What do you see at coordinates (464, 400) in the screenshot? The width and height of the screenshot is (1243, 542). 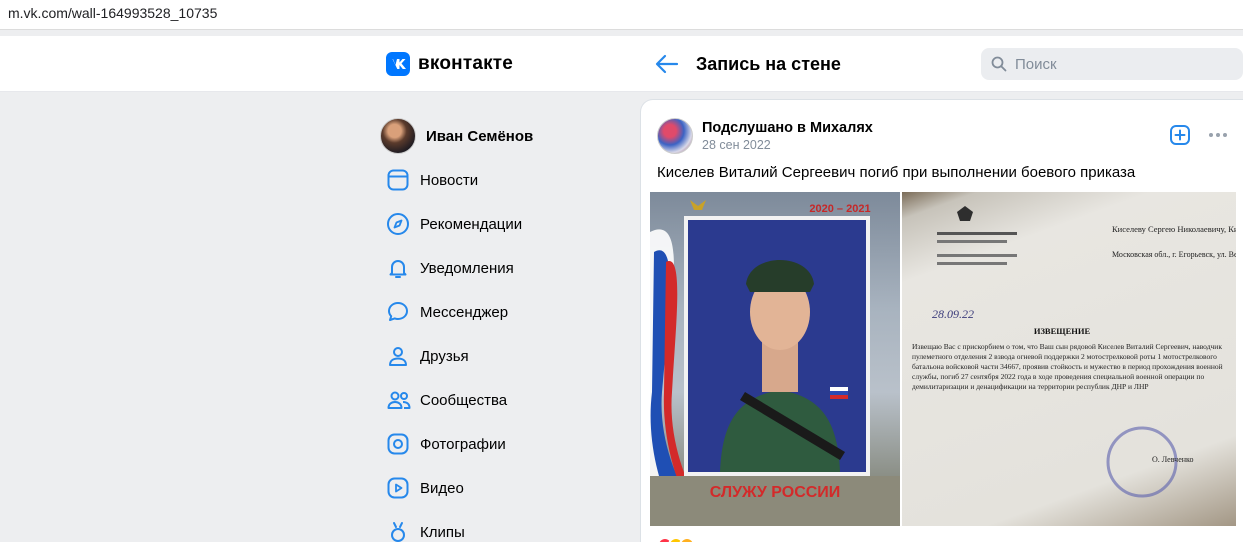 I see `sidebar-item-label: Сообщества` at bounding box center [464, 400].